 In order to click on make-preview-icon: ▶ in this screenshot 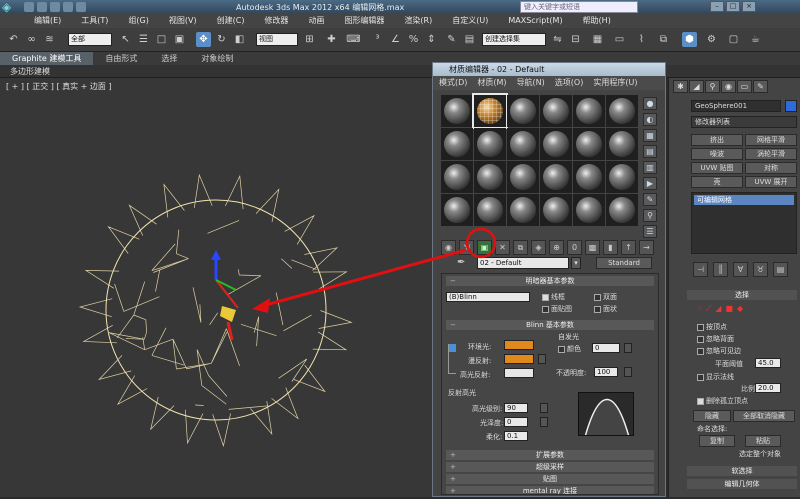, I will do `click(650, 183)`.